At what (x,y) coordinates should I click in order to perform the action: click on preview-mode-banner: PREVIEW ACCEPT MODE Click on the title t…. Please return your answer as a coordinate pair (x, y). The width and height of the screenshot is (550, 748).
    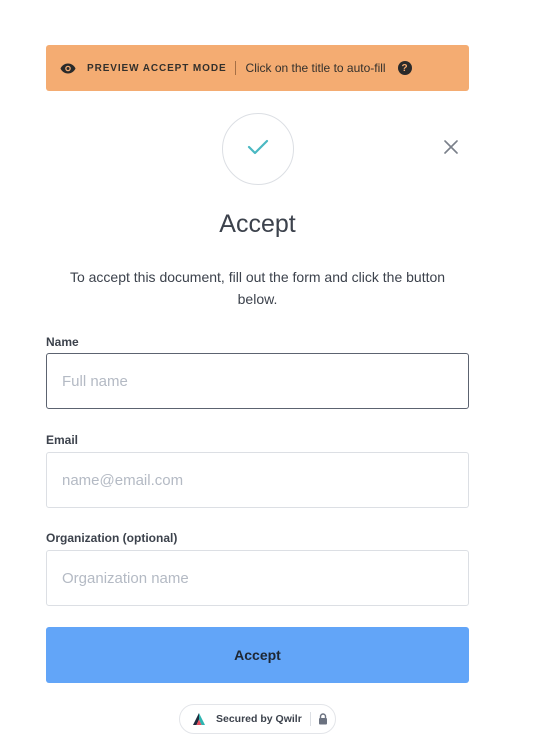
    Looking at the image, I should click on (257, 68).